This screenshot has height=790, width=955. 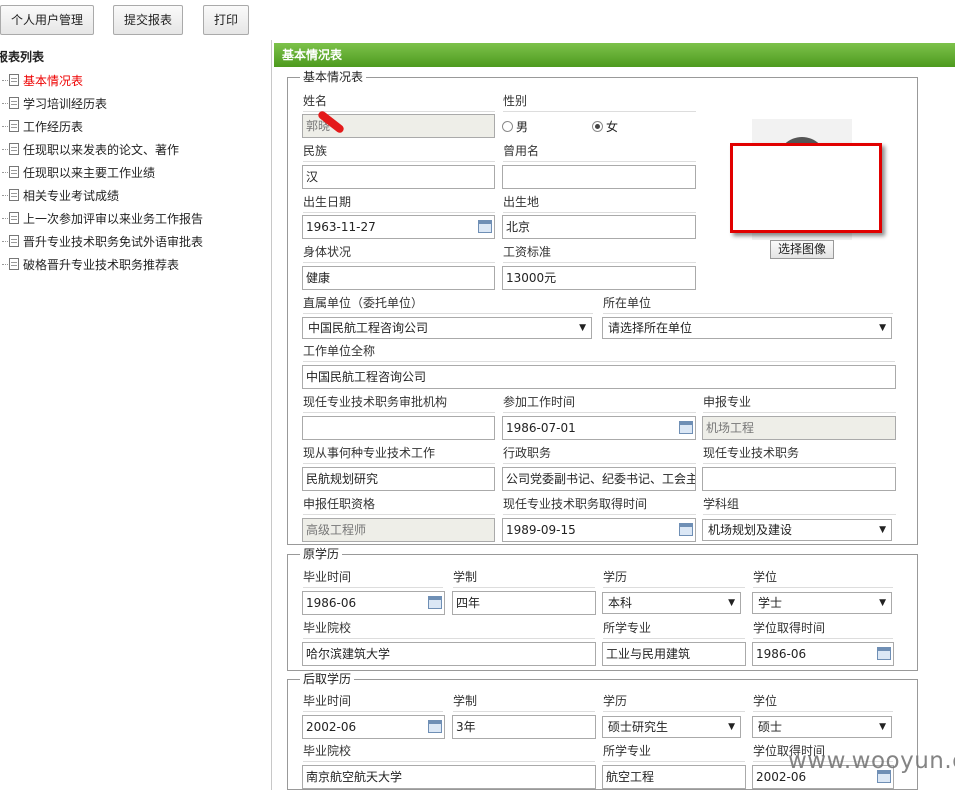 What do you see at coordinates (599, 152) in the screenshot?
I see `former-name-label: 曾用名` at bounding box center [599, 152].